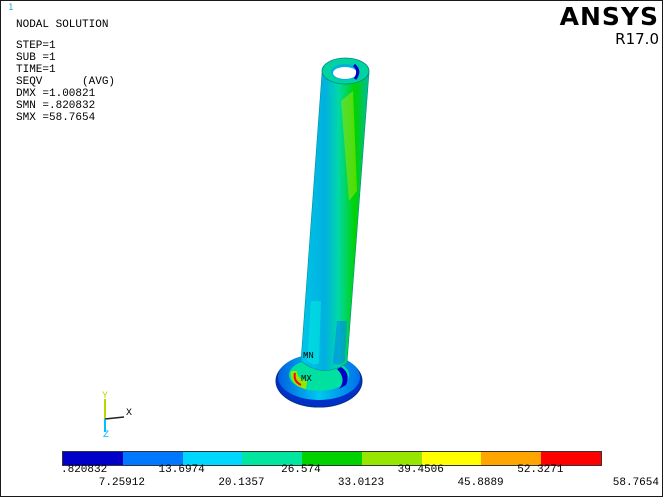 The image size is (663, 497). I want to click on legend-label-2: 13.6974, so click(181, 470).